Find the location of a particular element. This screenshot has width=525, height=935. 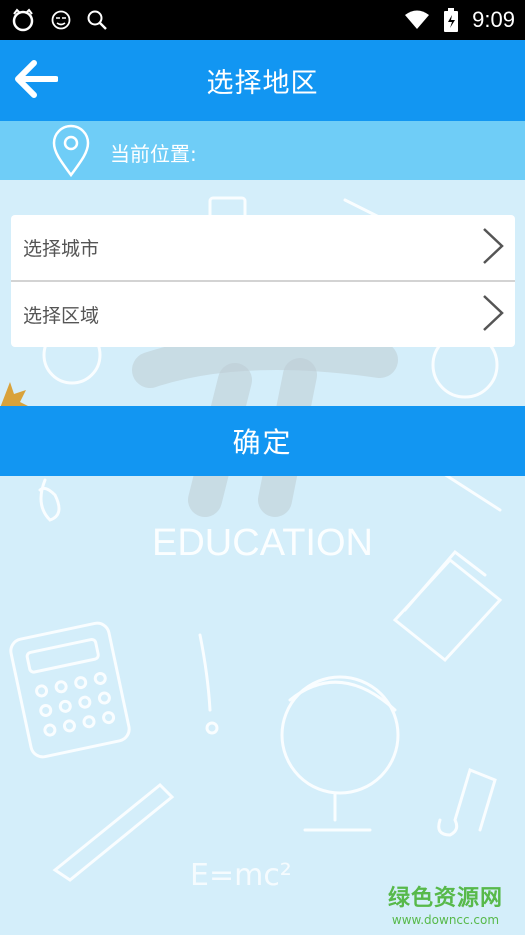

back-button is located at coordinates (35, 81).